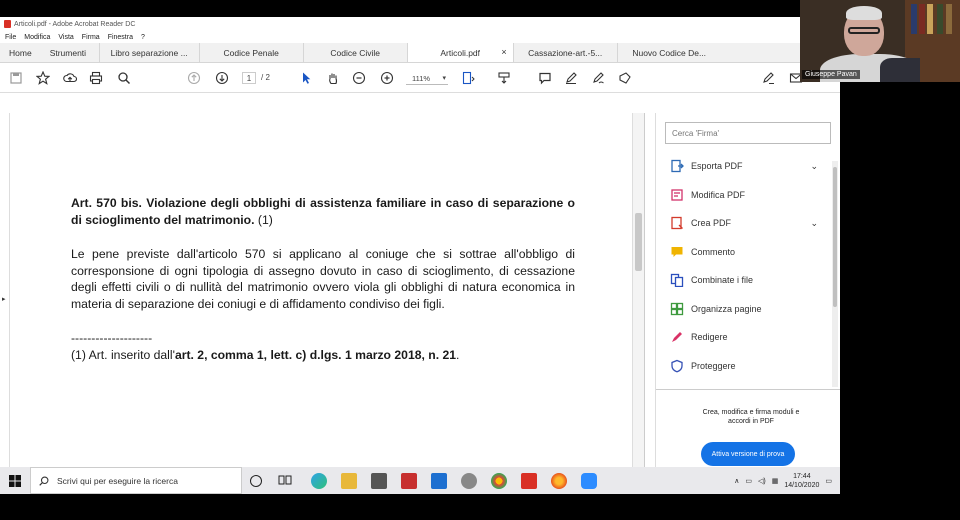 The width and height of the screenshot is (960, 520). What do you see at coordinates (91, 37) in the screenshot?
I see `menu-firma: Firma` at bounding box center [91, 37].